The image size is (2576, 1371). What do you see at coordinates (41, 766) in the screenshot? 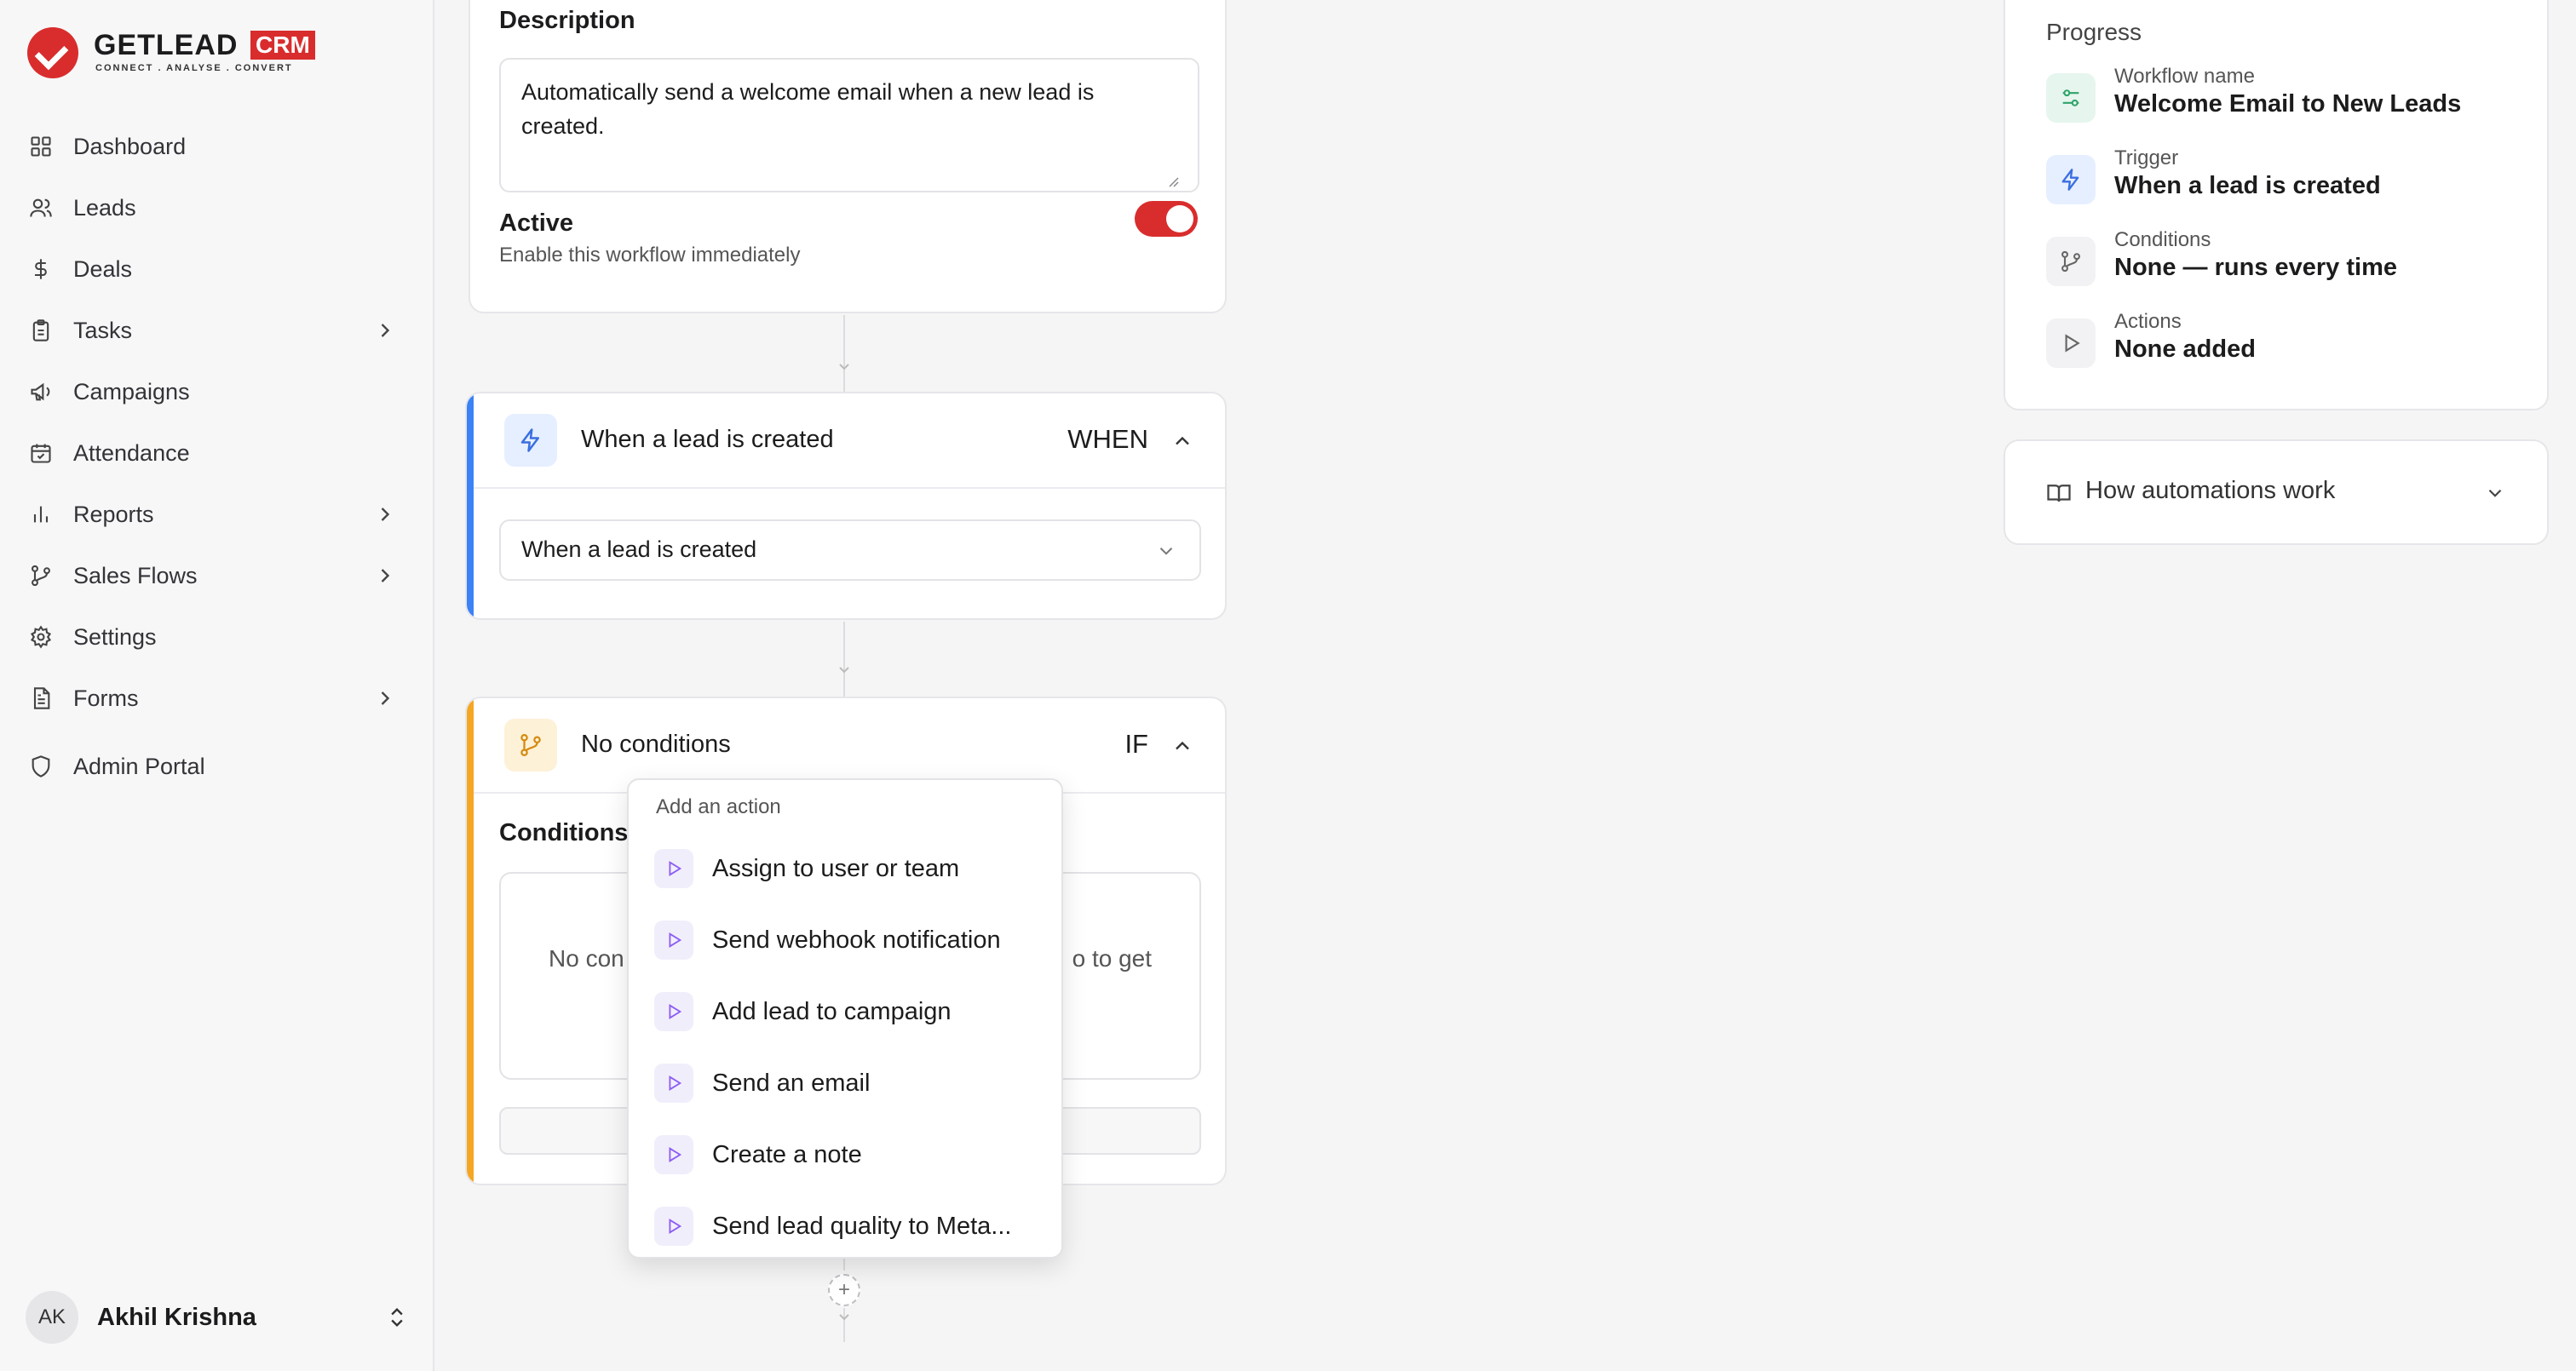
I see `shield-icon` at bounding box center [41, 766].